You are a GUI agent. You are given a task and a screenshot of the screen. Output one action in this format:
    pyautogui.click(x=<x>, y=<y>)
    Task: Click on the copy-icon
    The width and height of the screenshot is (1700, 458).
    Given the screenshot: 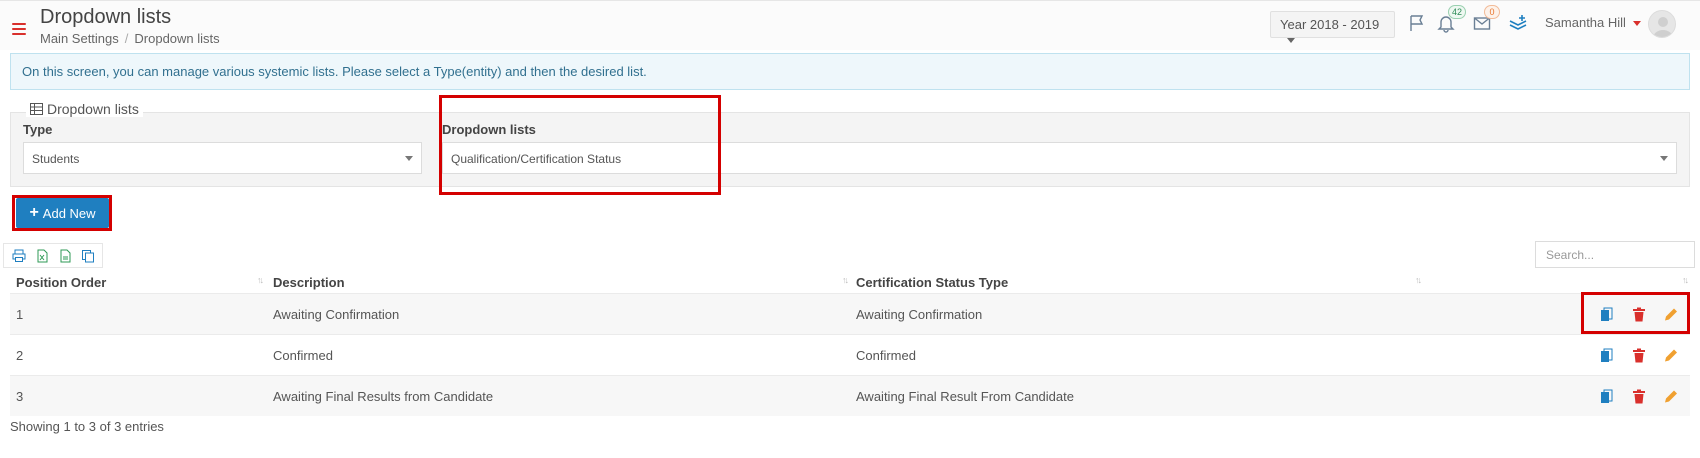 What is the action you would take?
    pyautogui.click(x=88, y=256)
    